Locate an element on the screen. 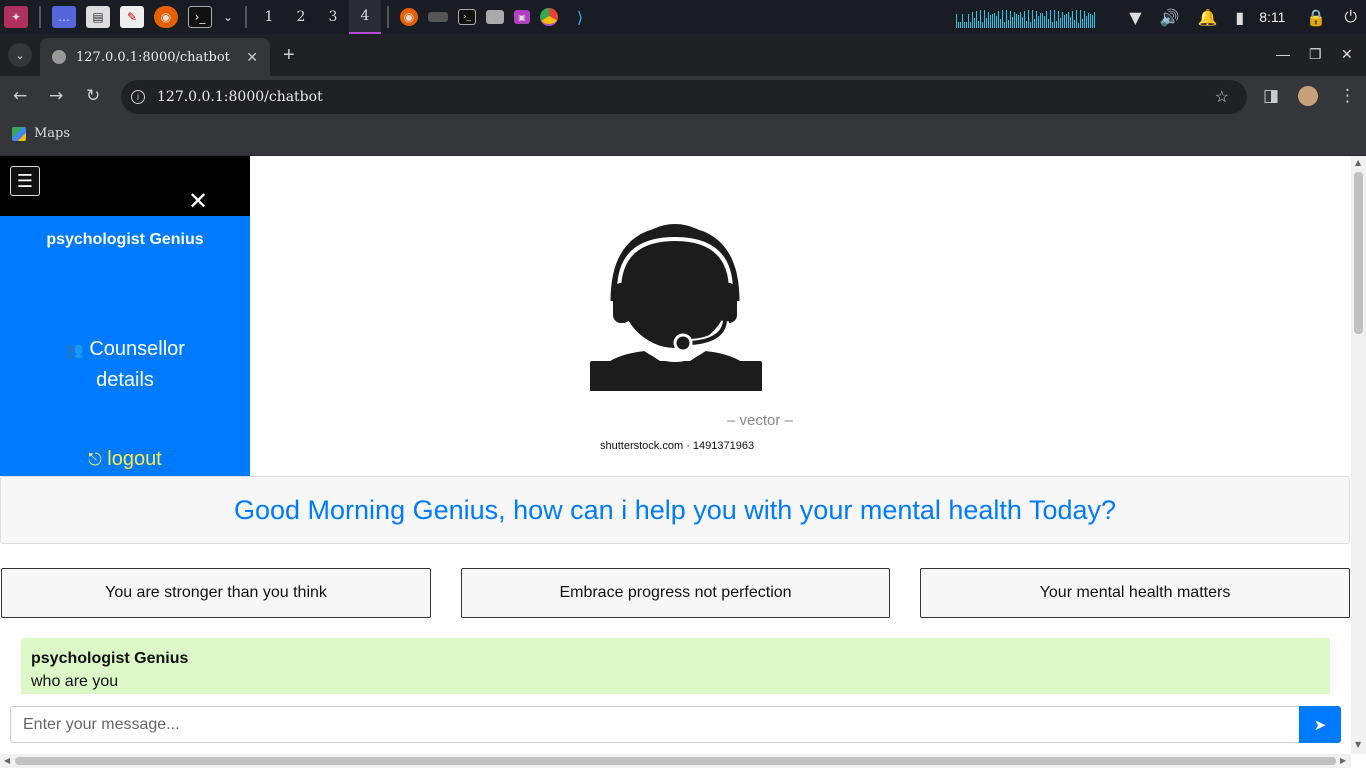  scroll-right-icon: ▶ is located at coordinates (1343, 760).